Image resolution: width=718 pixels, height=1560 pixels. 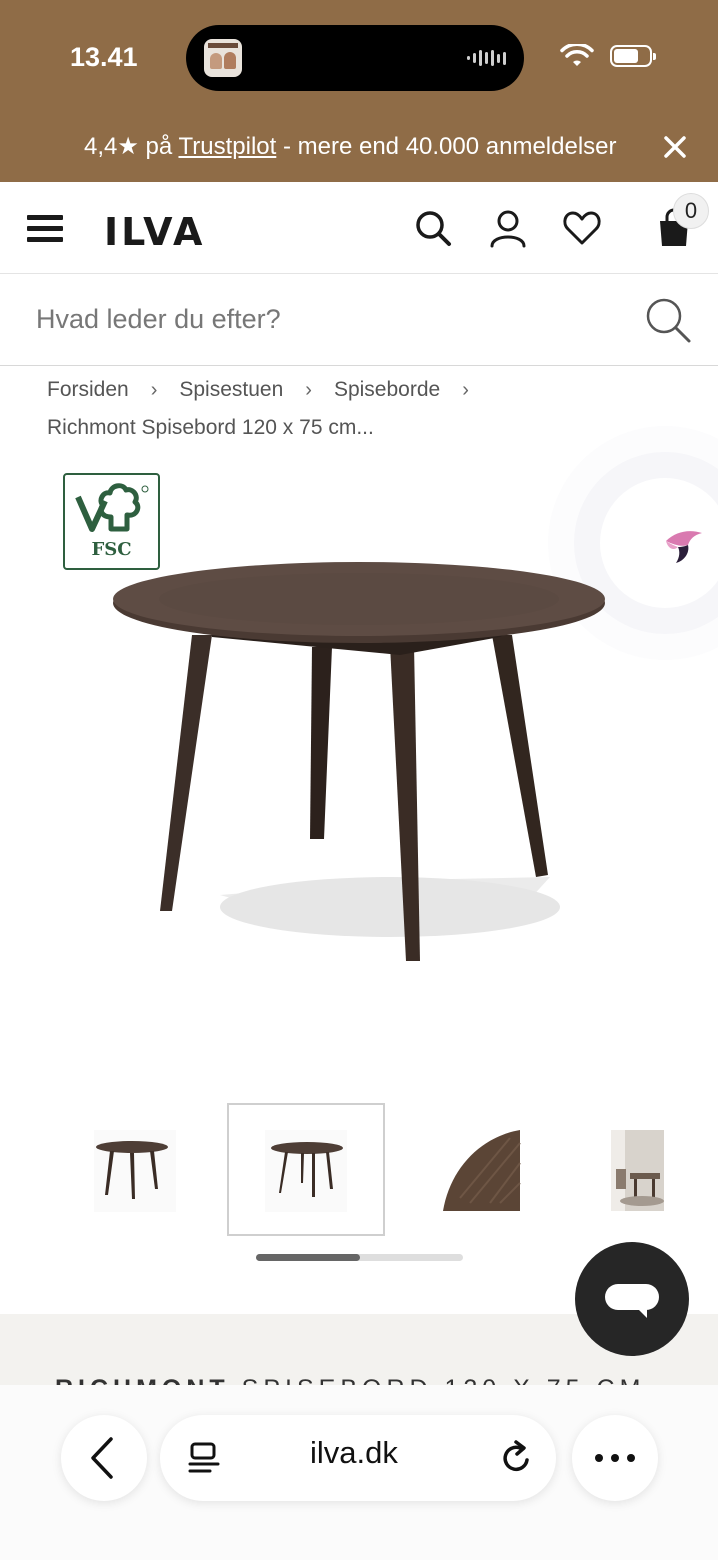 I want to click on close-icon, so click(x=675, y=147).